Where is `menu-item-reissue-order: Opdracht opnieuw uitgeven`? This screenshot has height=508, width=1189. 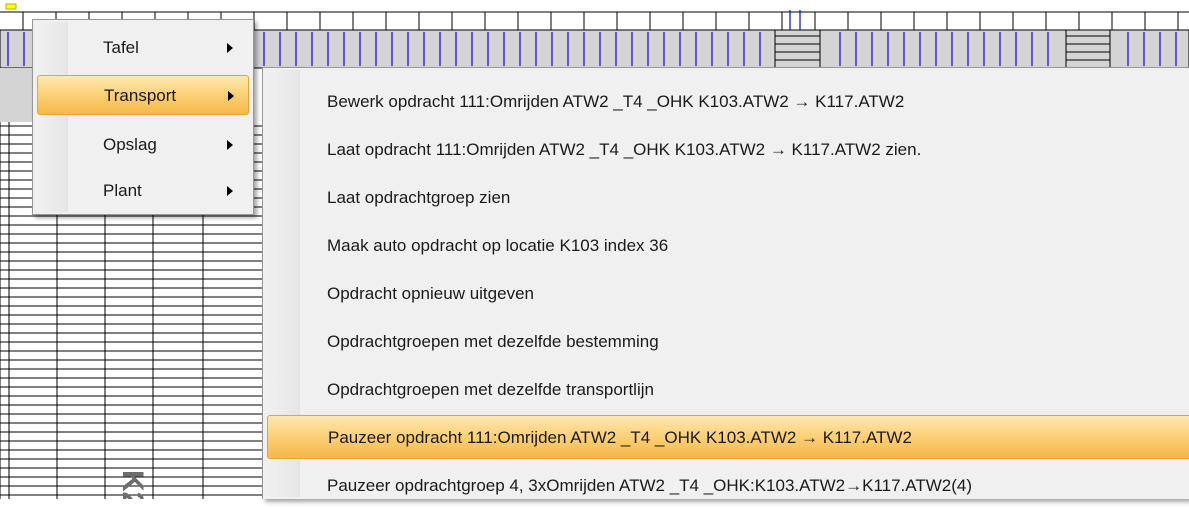
menu-item-reissue-order: Opdracht opnieuw uitgeven is located at coordinates (728, 294).